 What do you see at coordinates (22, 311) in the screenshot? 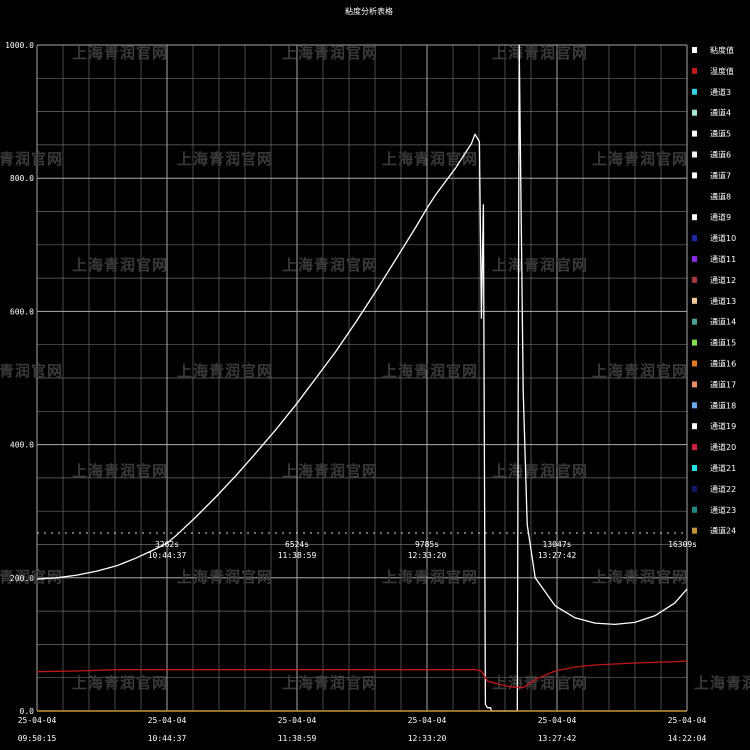
I see `y-tick-label: 600.0` at bounding box center [22, 311].